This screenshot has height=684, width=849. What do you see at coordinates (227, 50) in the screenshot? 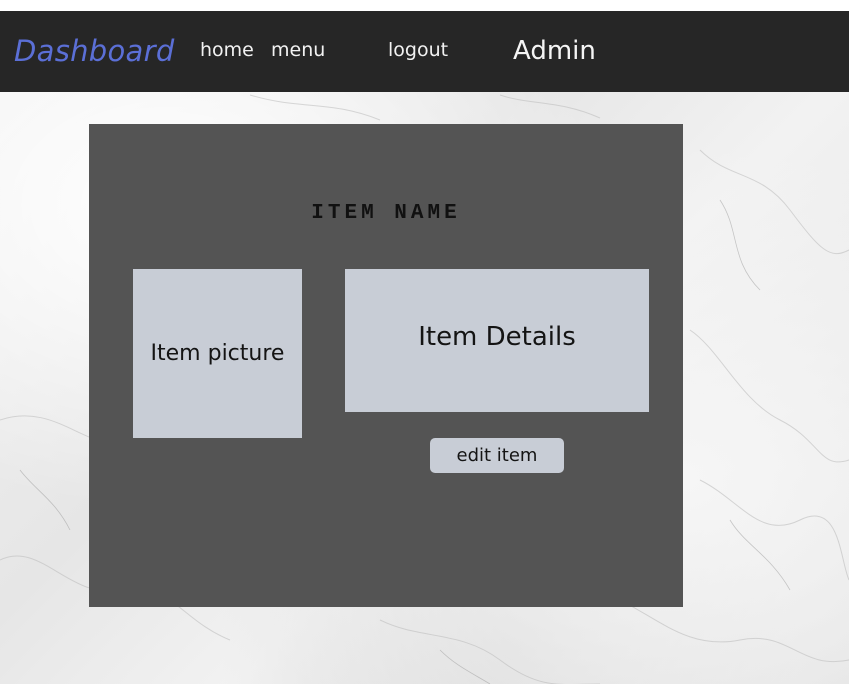
I see `nav-link-home: home` at bounding box center [227, 50].